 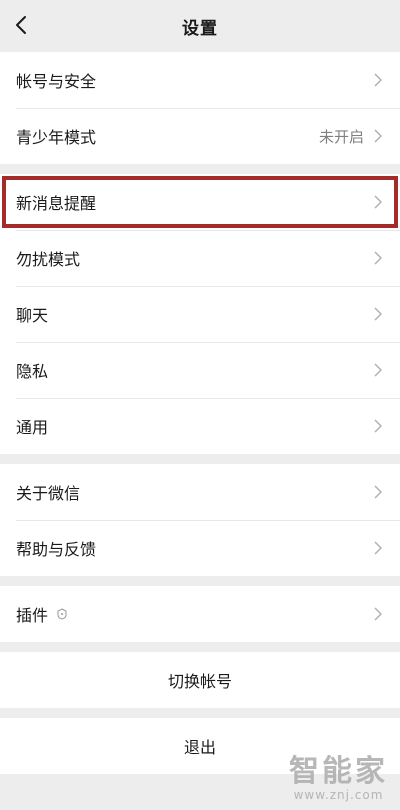 I want to click on settings-item-chat: 聊天, so click(x=200, y=314).